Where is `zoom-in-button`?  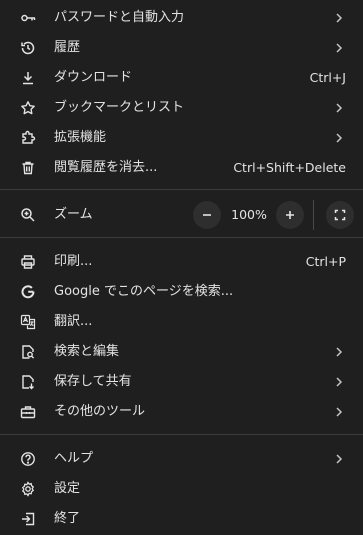
zoom-in-button is located at coordinates (290, 215).